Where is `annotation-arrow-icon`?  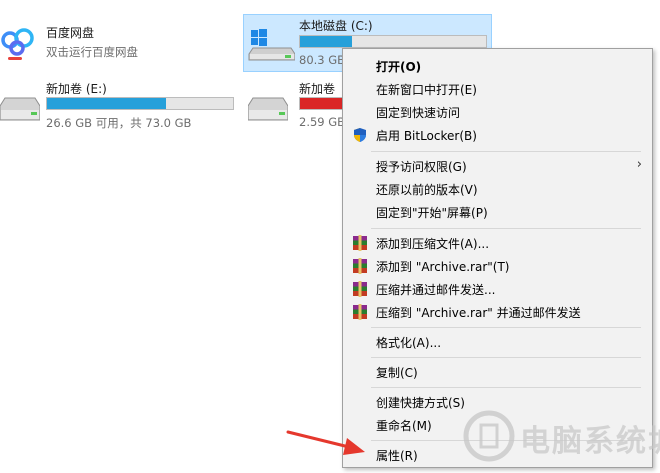 annotation-arrow-icon is located at coordinates (325, 442).